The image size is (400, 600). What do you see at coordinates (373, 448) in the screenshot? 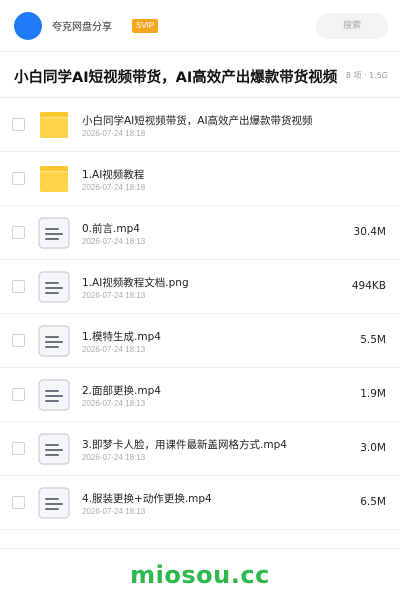
I see `file-size: 3.0M` at bounding box center [373, 448].